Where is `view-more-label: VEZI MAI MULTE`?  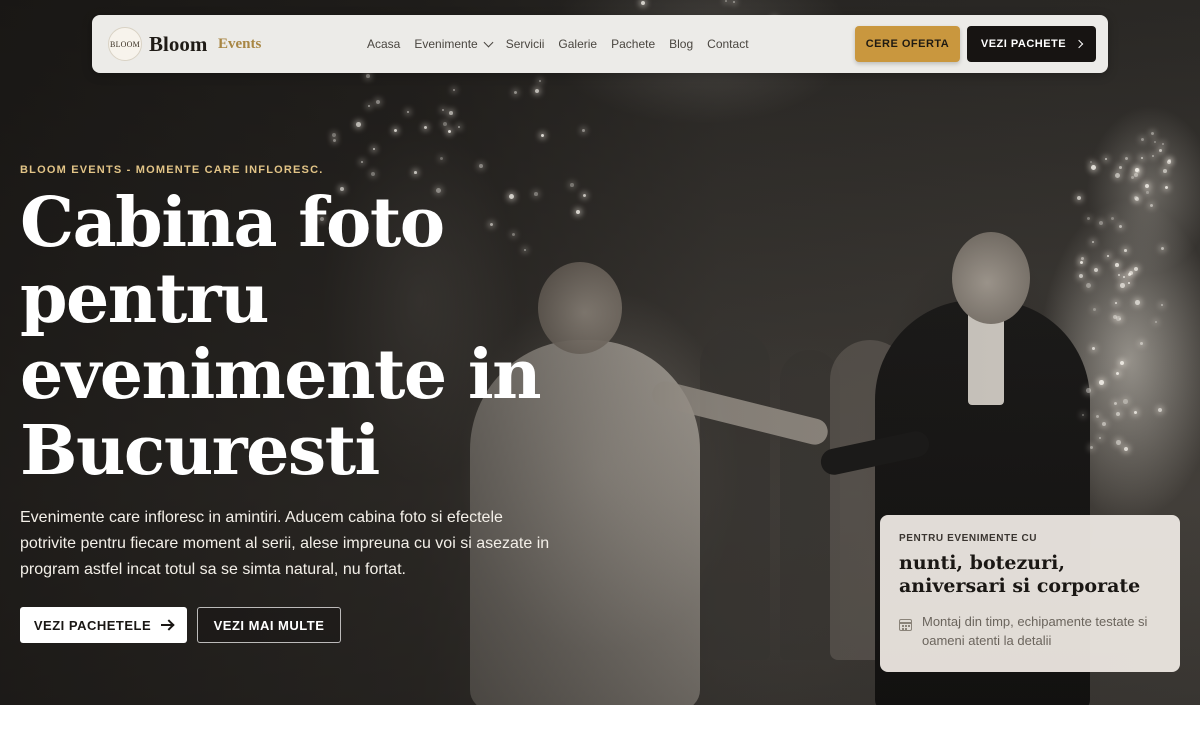 view-more-label: VEZI MAI MULTE is located at coordinates (269, 625).